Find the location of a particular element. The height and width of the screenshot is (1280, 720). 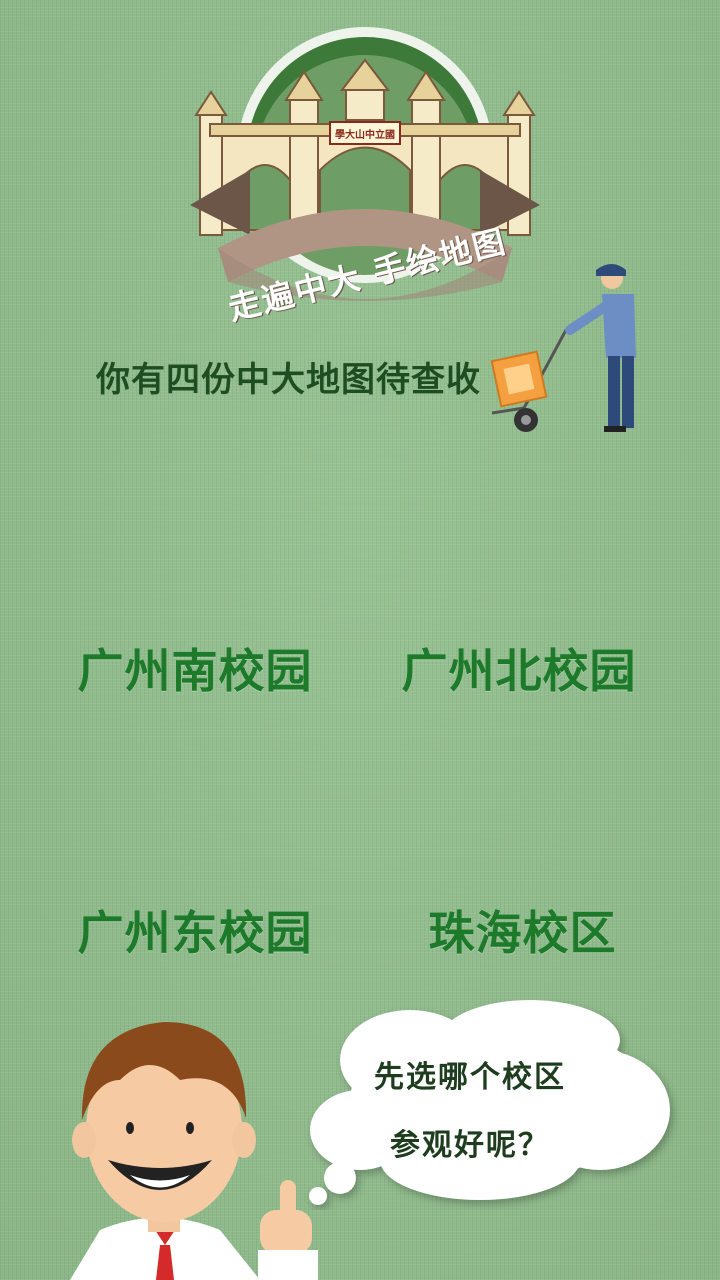

campus-button-guangzhou-north: 广州北校园 is located at coordinates (519, 668).